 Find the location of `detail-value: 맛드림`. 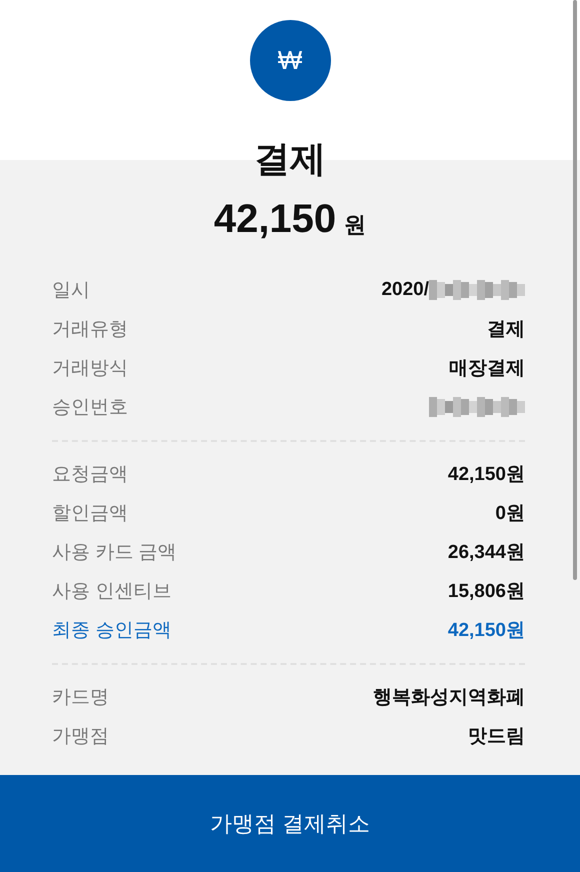

detail-value: 맛드림 is located at coordinates (496, 736).